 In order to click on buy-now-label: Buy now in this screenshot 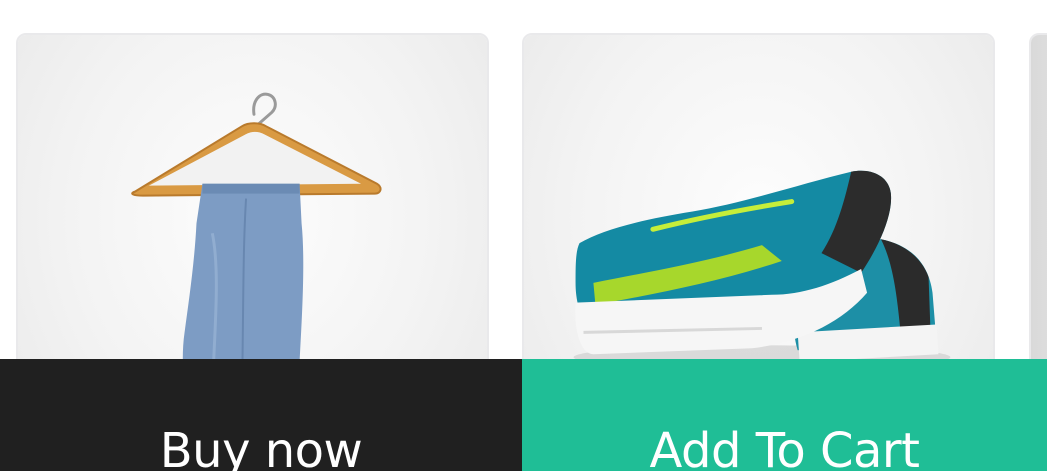, I will do `click(261, 447)`.